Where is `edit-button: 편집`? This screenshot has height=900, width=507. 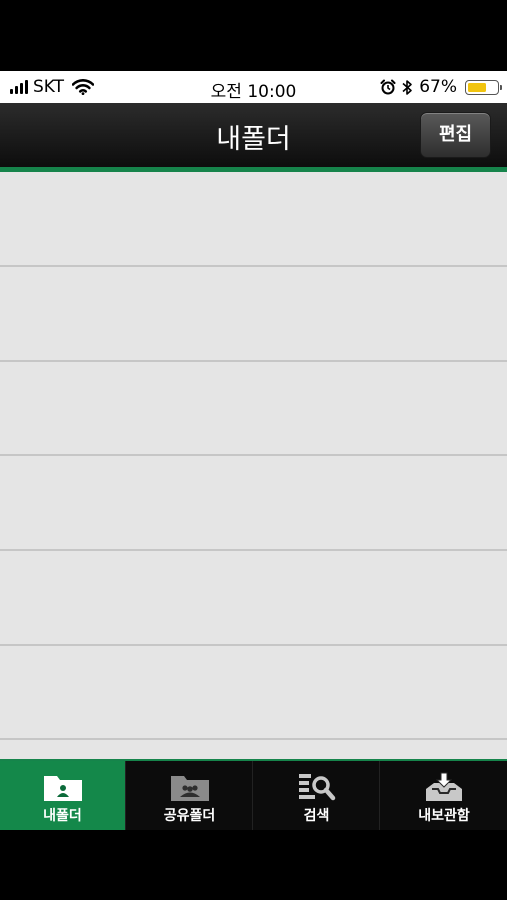
edit-button: 편집 is located at coordinates (455, 135).